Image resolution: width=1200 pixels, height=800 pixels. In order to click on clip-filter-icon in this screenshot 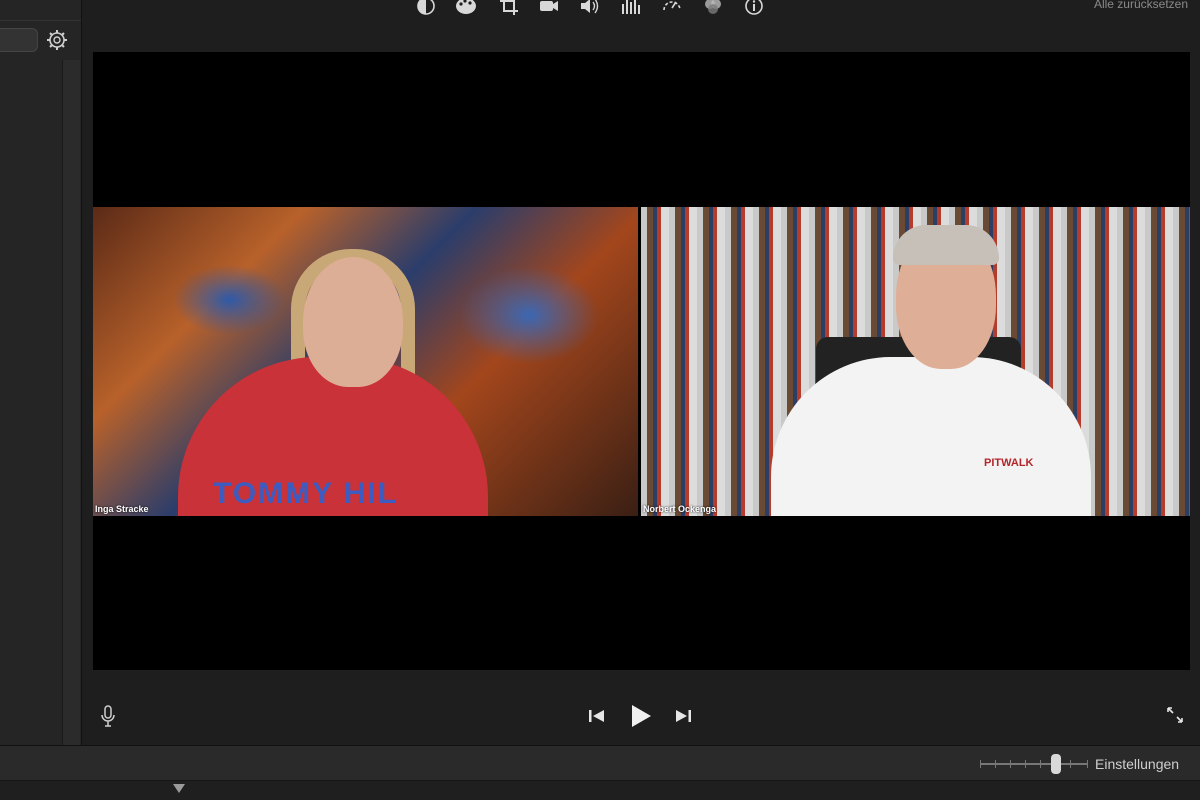, I will do `click(713, 8)`.